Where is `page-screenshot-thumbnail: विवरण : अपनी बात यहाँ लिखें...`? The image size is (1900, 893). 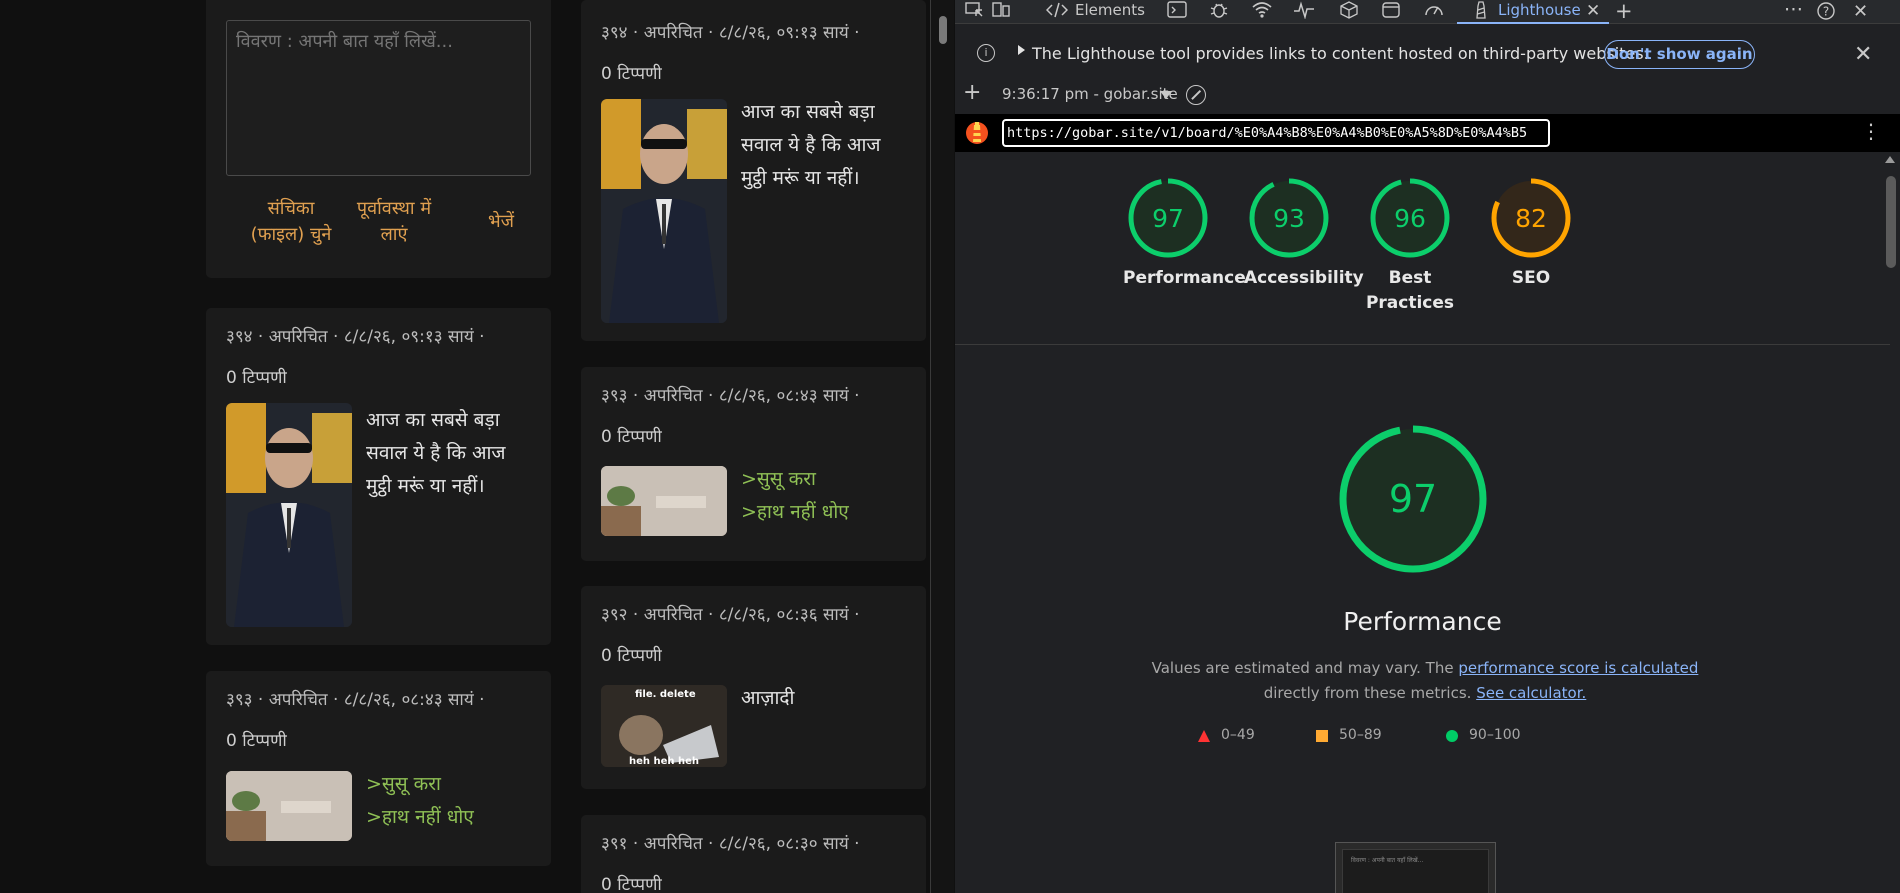
page-screenshot-thumbnail: विवरण : अपनी बात यहाँ लिखें... is located at coordinates (1415, 867).